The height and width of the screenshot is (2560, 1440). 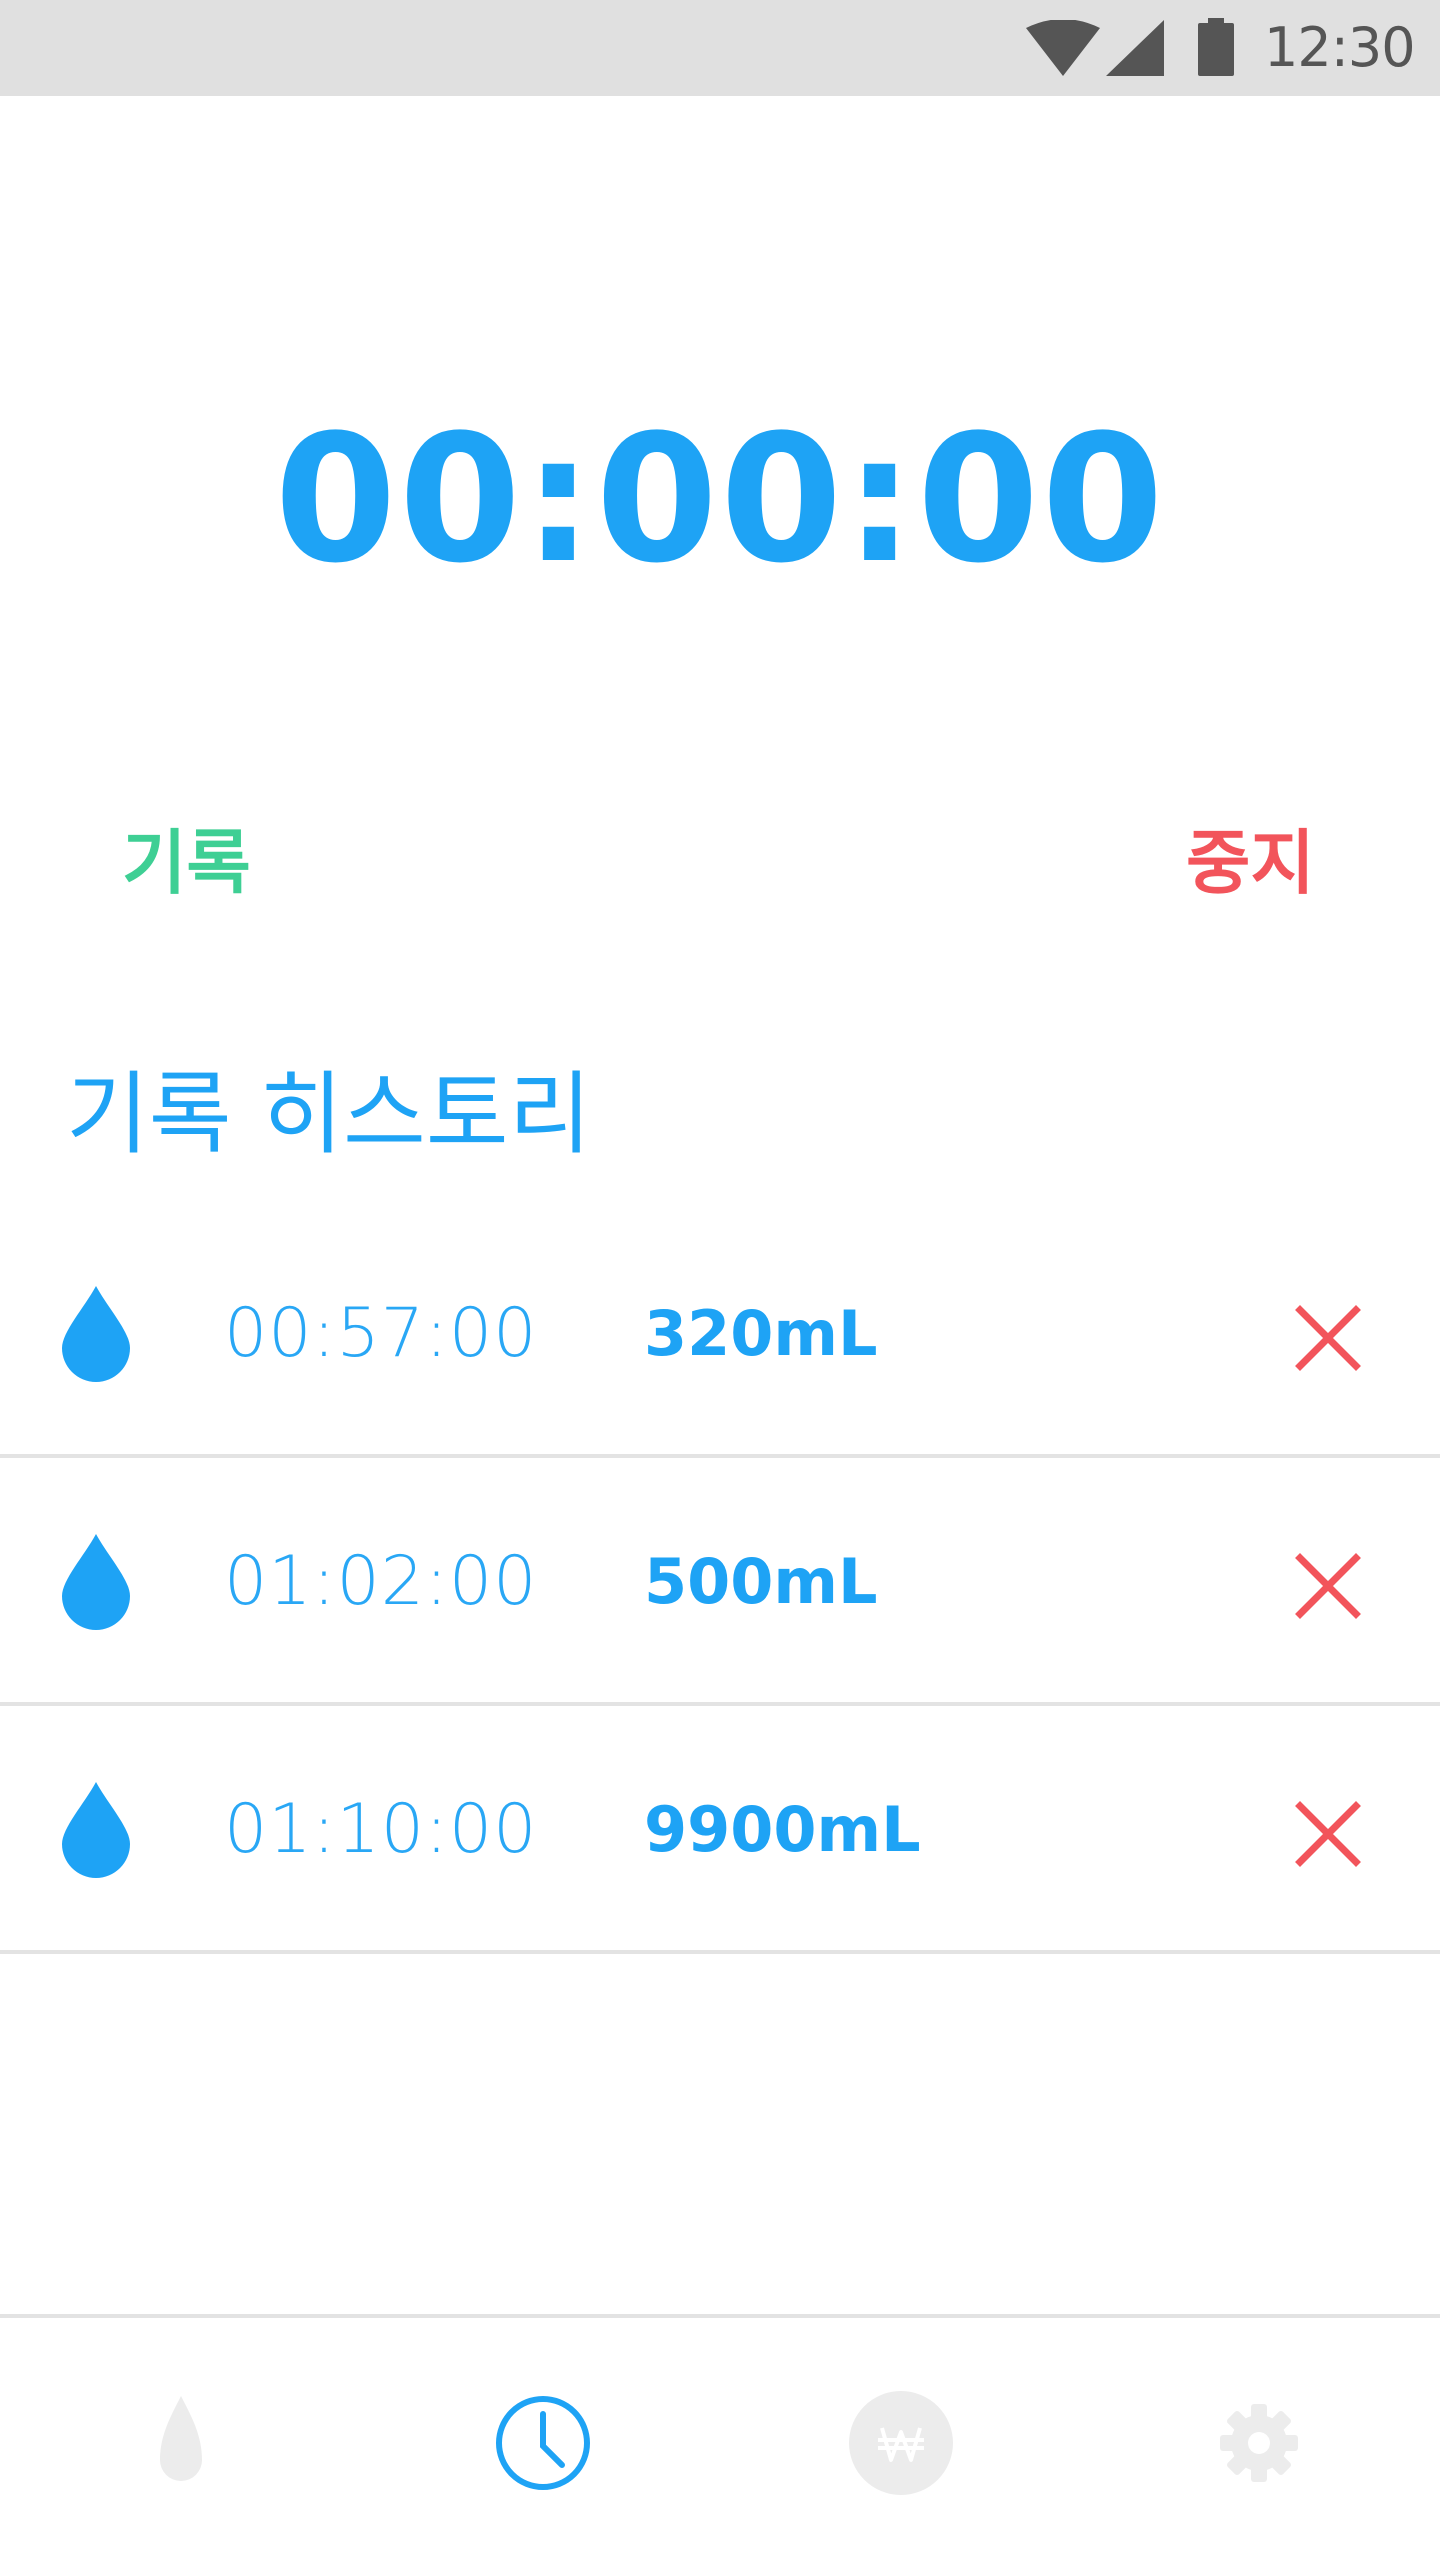 I want to click on signal-icon, so click(x=1135, y=50).